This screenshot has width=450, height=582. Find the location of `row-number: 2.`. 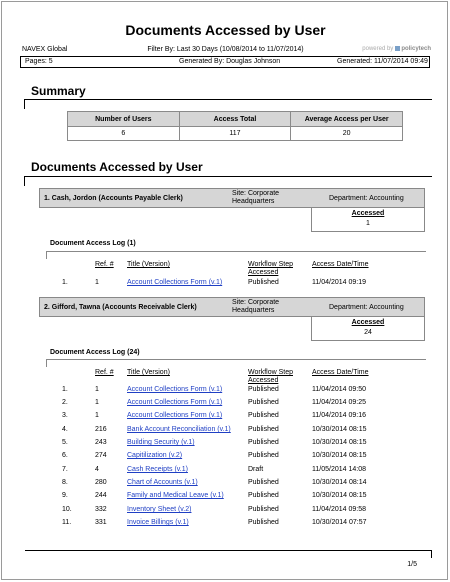

row-number: 2. is located at coordinates (65, 402).